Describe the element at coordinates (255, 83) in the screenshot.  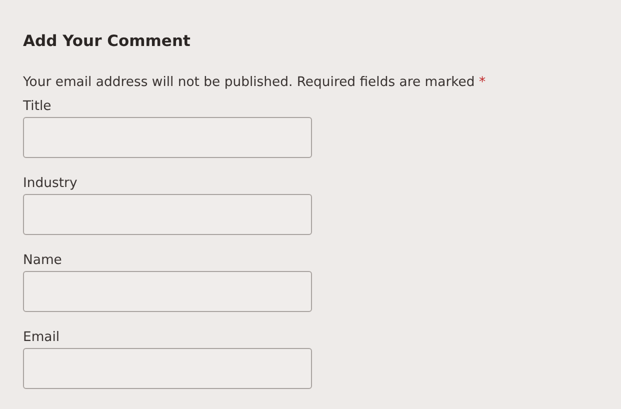
I see `required-fields-notice: Your email address will not be published. Required fields are marked *` at that location.